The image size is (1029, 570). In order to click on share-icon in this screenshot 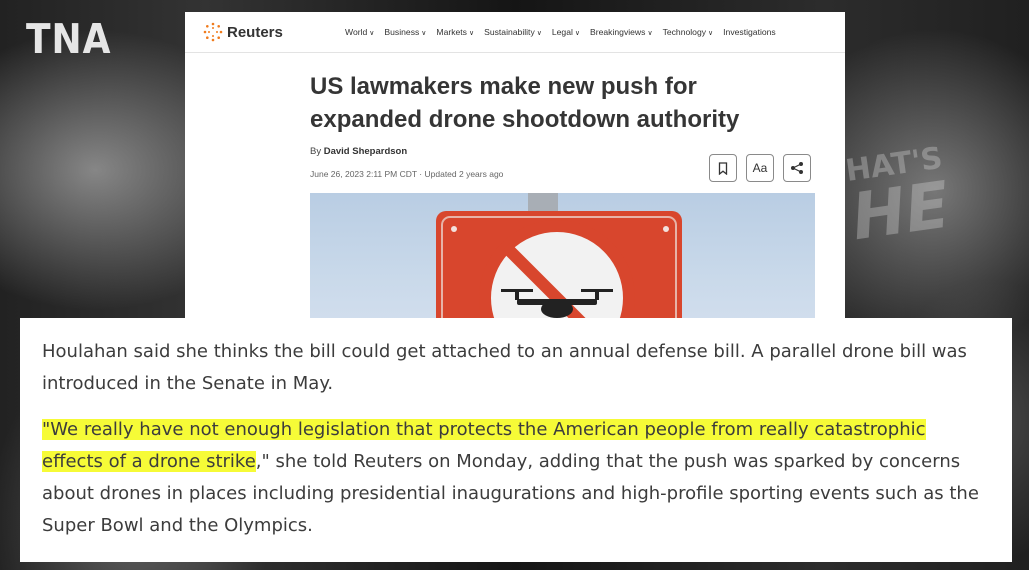, I will do `click(797, 168)`.